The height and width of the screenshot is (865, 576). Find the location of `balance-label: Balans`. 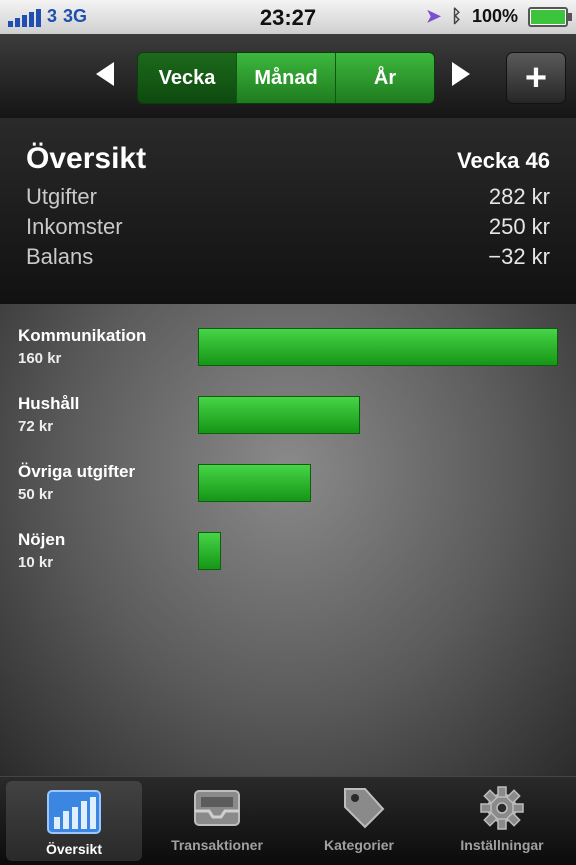

balance-label: Balans is located at coordinates (60, 256).